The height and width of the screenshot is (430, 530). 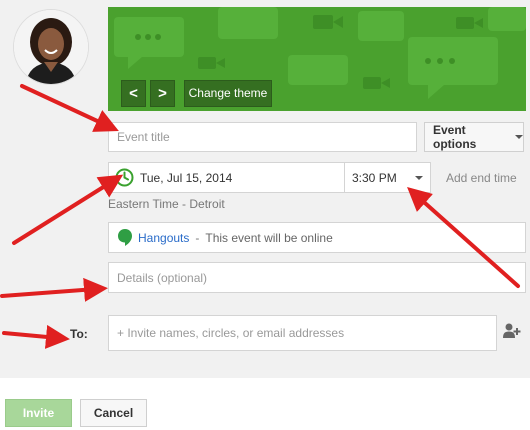 What do you see at coordinates (162, 93) in the screenshot?
I see `next-theme-button: >` at bounding box center [162, 93].